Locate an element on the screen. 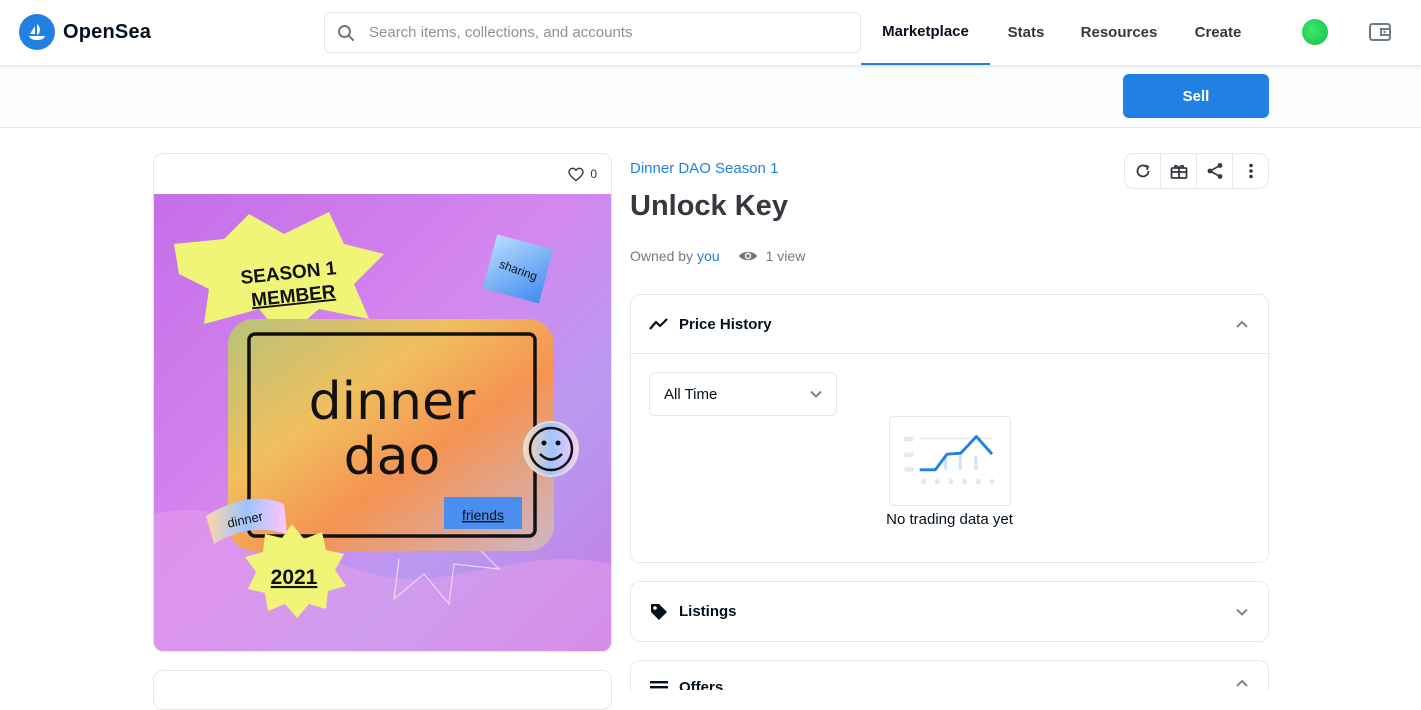 The width and height of the screenshot is (1421, 710). offers-title: Offers is located at coordinates (701, 684).